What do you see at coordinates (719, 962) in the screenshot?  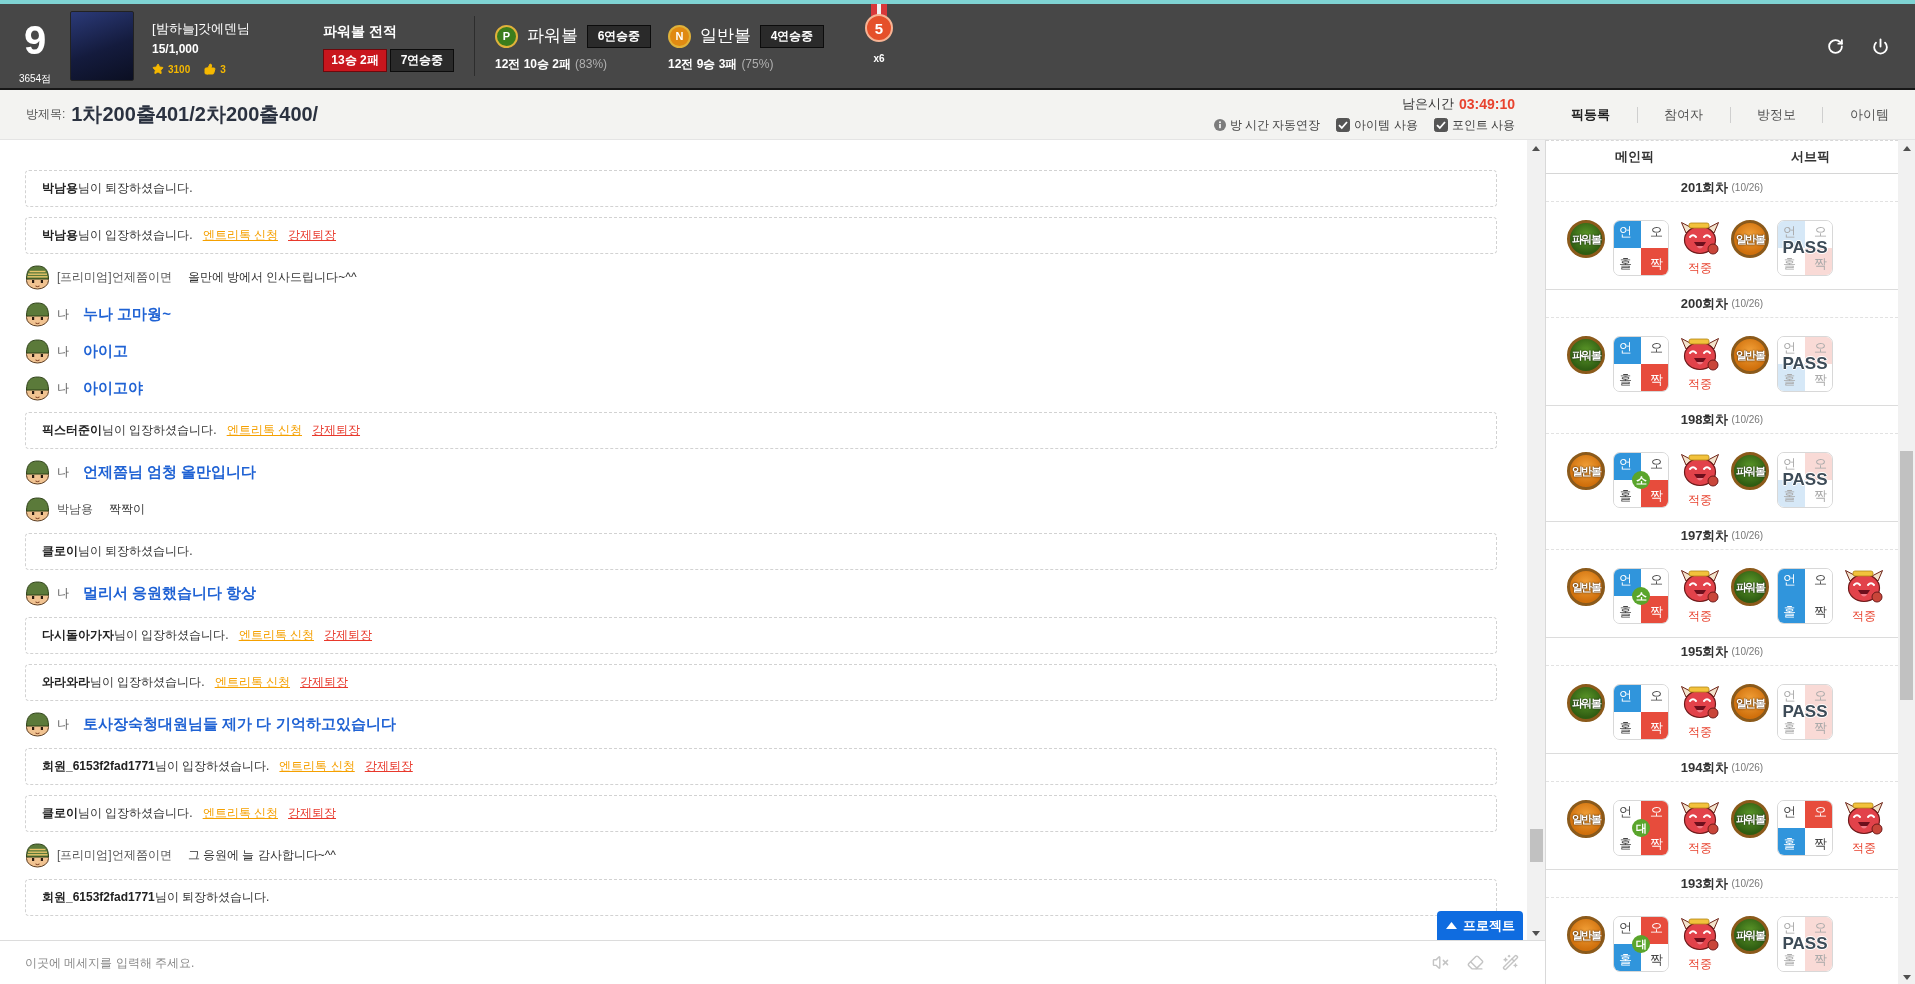 I see `message-input: 이곳에 메세지를 입력해 주세요.` at bounding box center [719, 962].